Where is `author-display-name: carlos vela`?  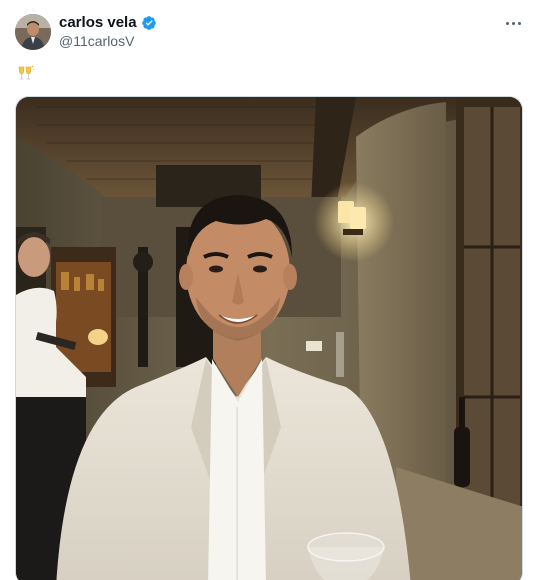 author-display-name: carlos vela is located at coordinates (98, 23).